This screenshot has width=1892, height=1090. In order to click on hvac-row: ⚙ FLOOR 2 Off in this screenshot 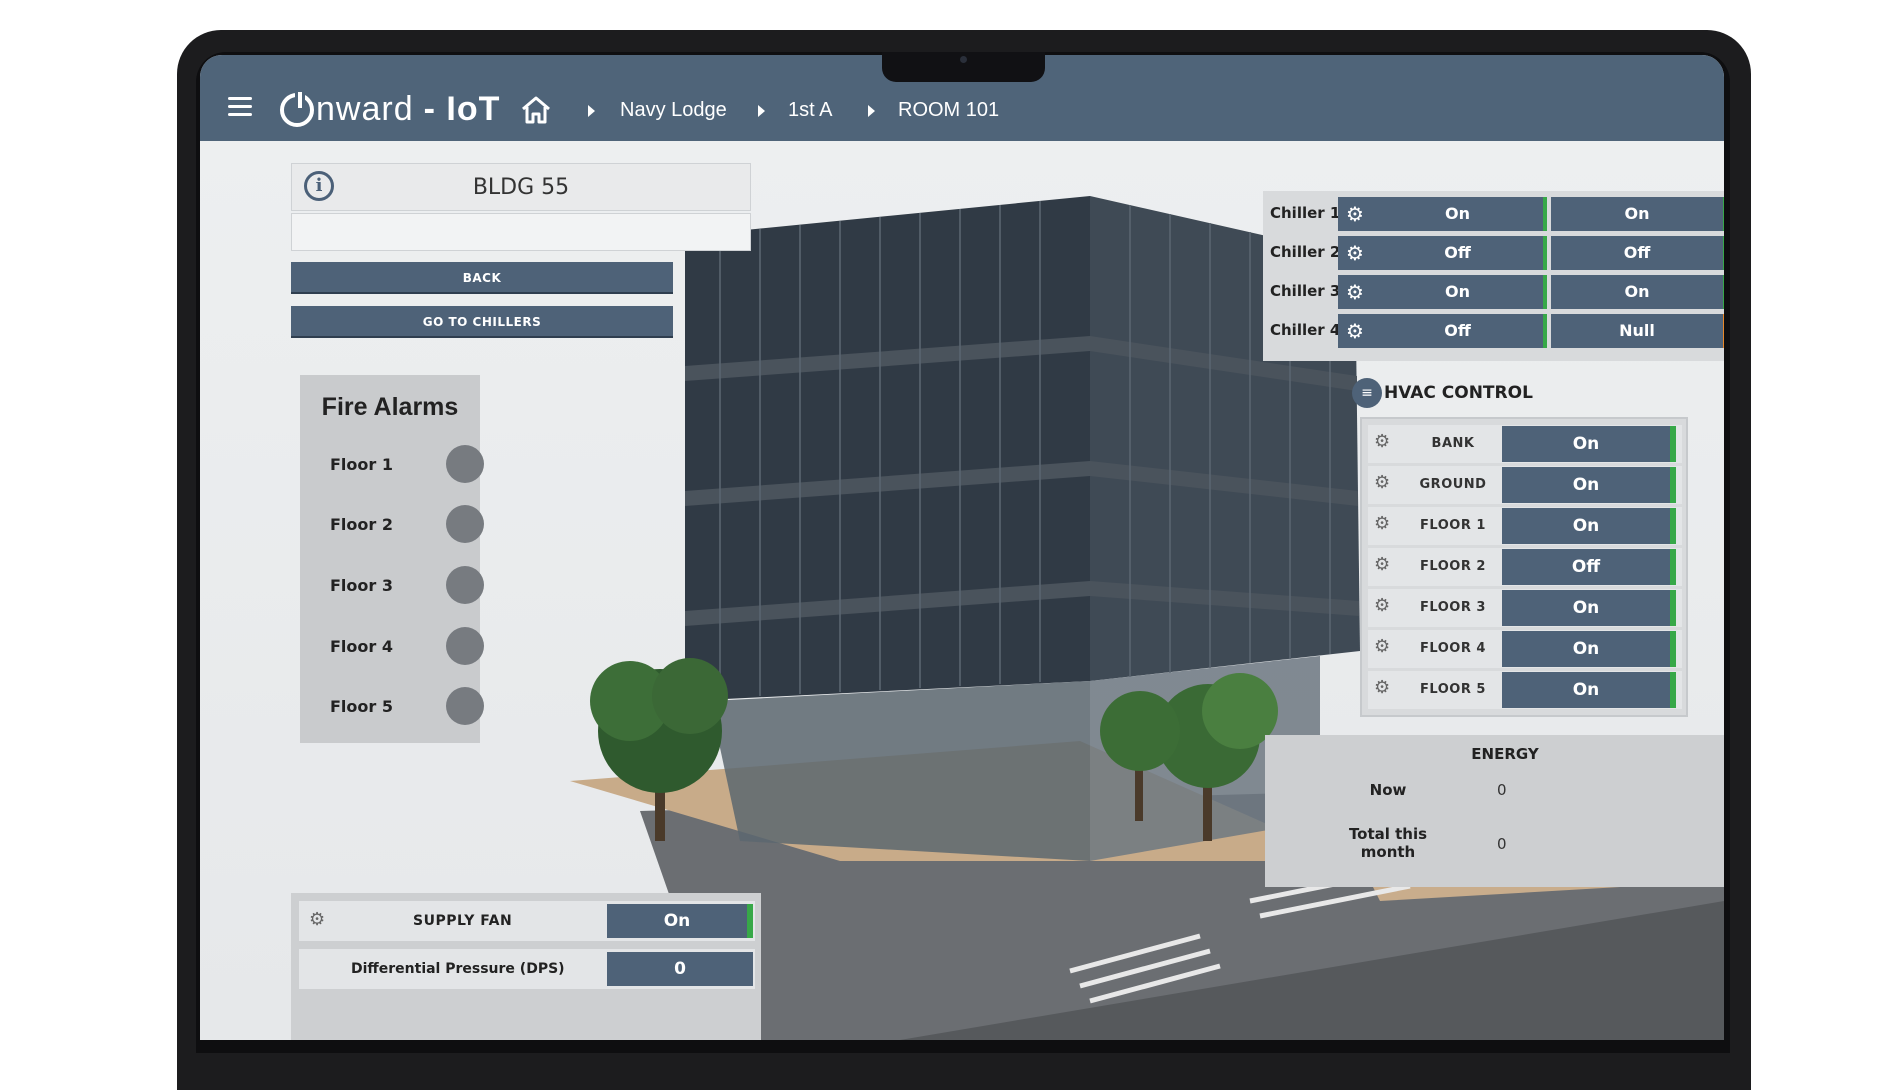, I will do `click(1525, 567)`.